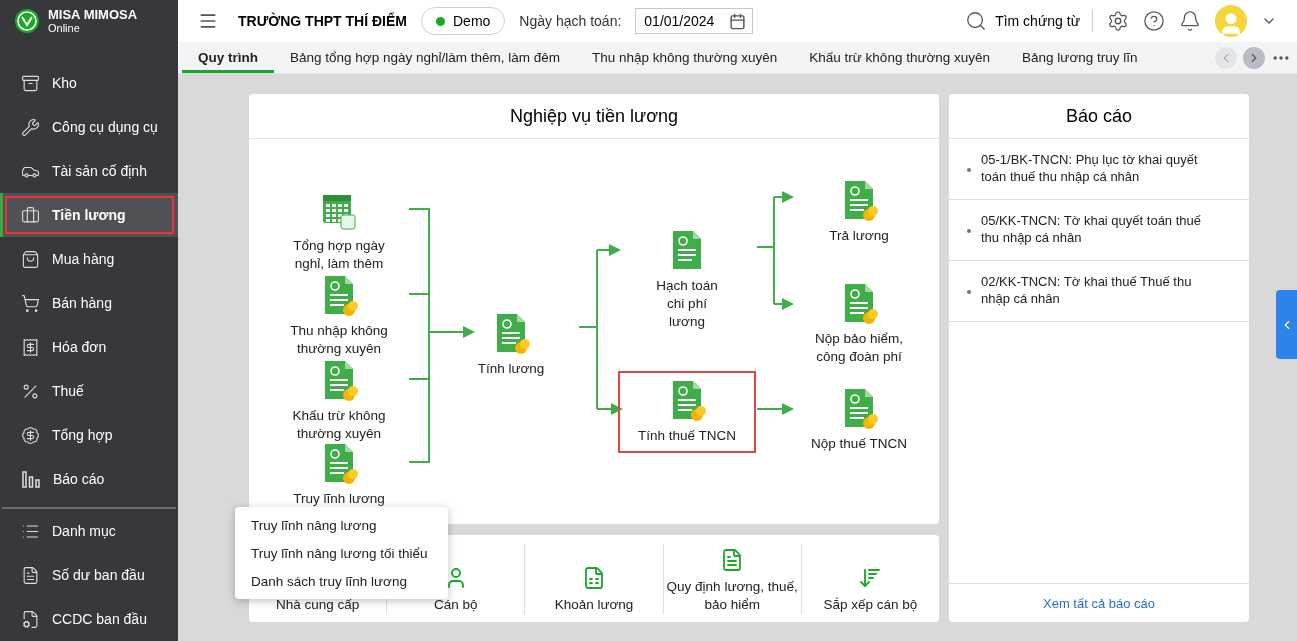 The image size is (1297, 641). I want to click on sidebar-item: Báo cáo, so click(89, 479).